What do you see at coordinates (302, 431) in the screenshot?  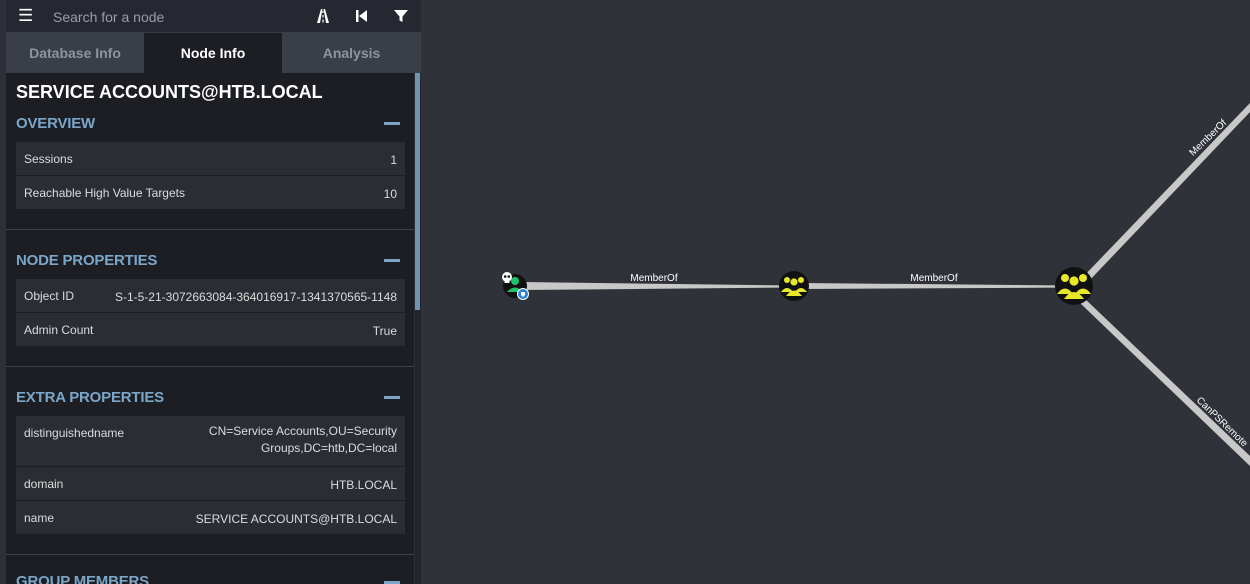 I see `row-value-line: CN=Service Accounts,OU=Security` at bounding box center [302, 431].